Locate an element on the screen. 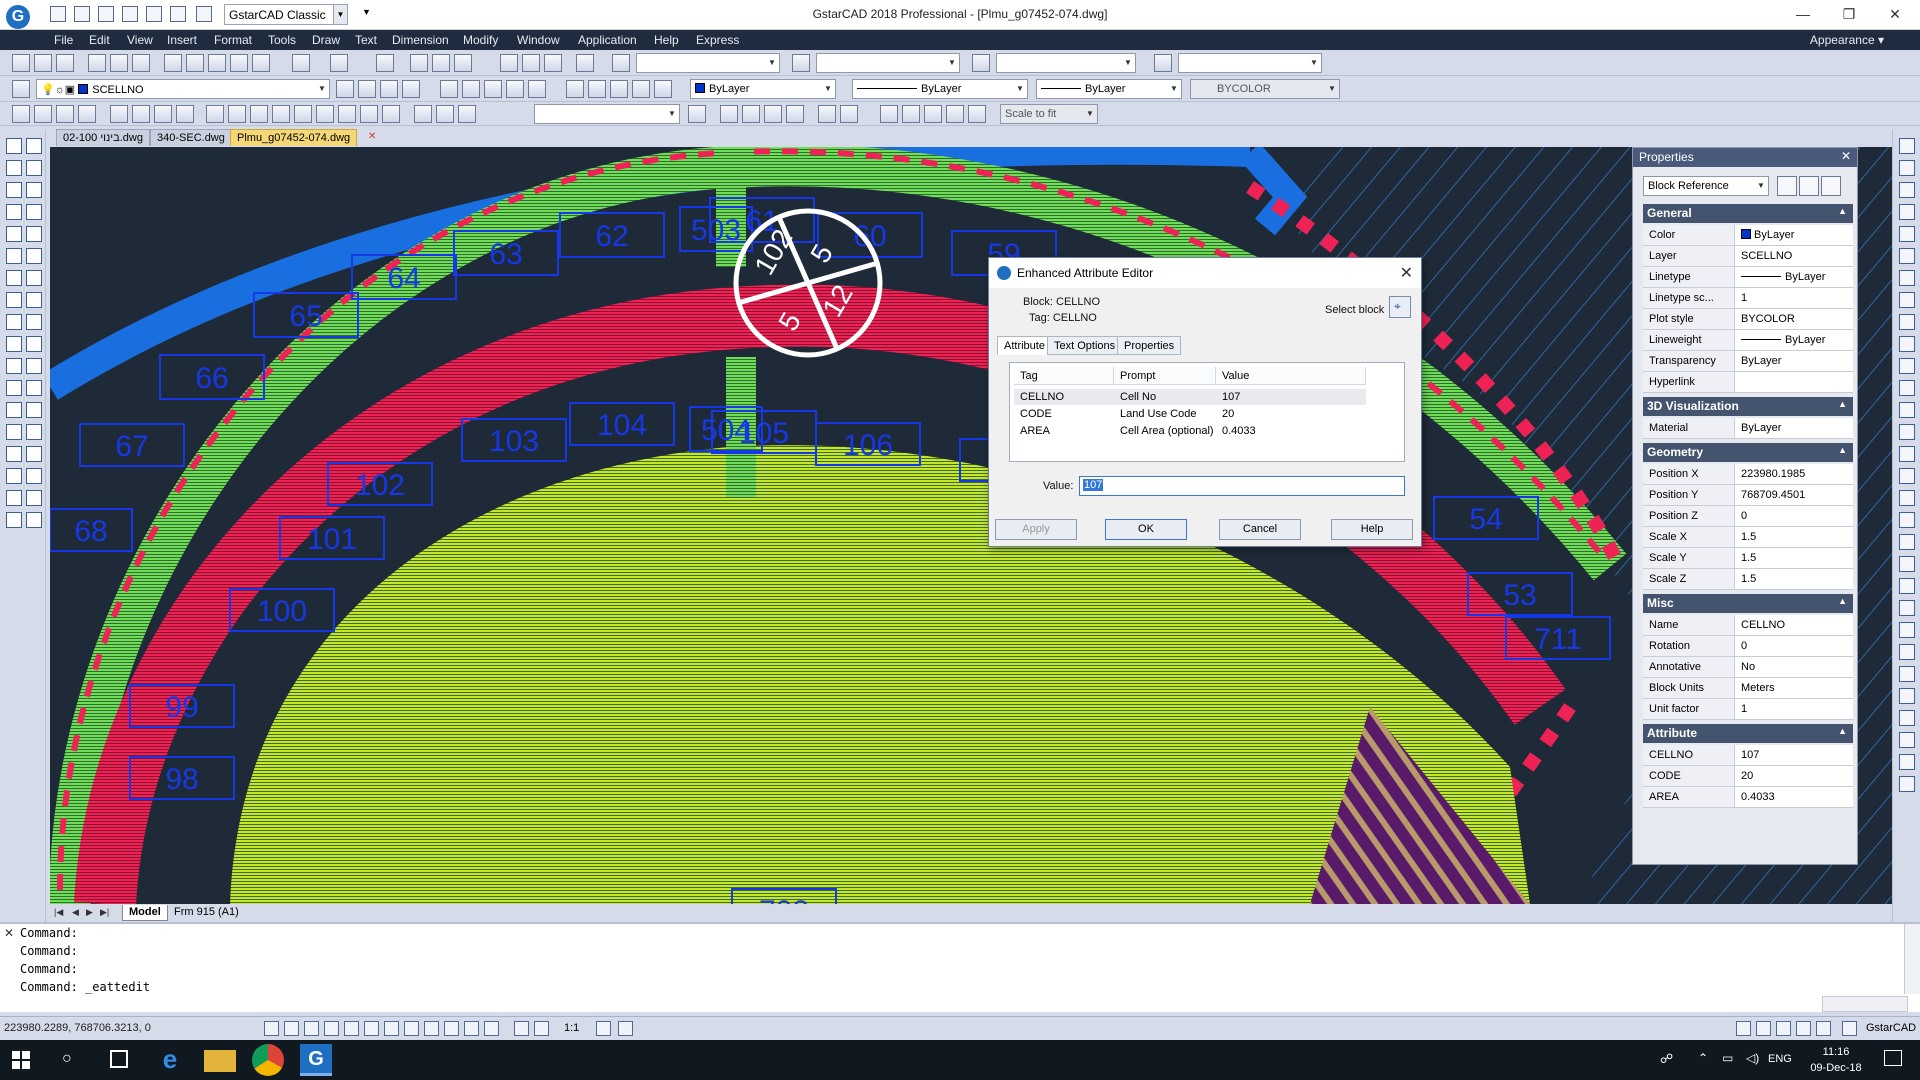  property-row: Plot style BYCOLOR is located at coordinates (1748, 319).